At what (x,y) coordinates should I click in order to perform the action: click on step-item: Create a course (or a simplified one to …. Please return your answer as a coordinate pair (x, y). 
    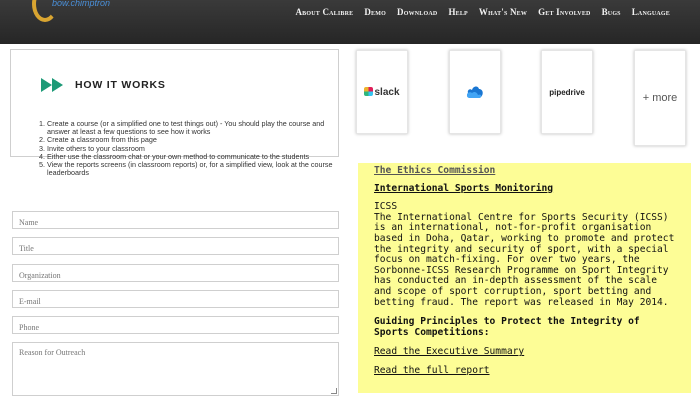
    Looking at the image, I should click on (197, 127).